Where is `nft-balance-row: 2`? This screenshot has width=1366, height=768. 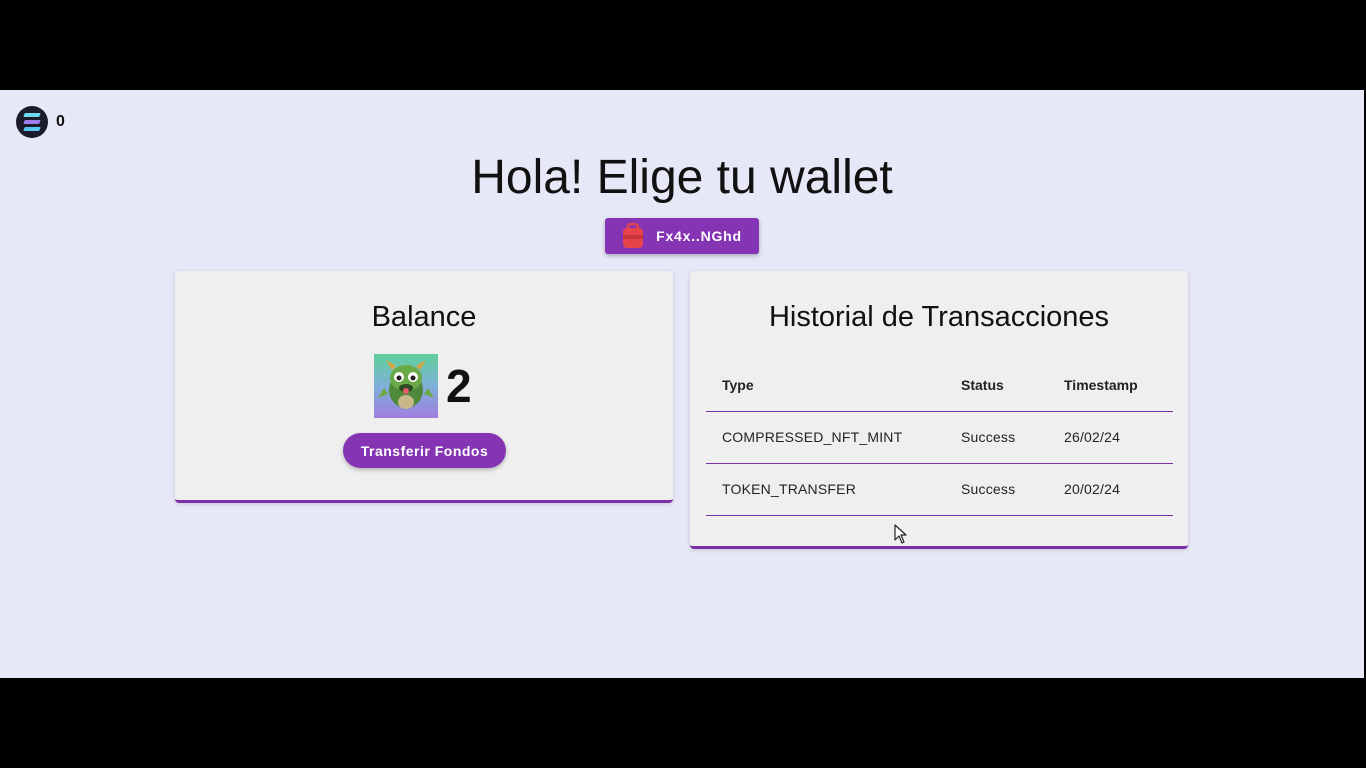 nft-balance-row: 2 is located at coordinates (423, 386).